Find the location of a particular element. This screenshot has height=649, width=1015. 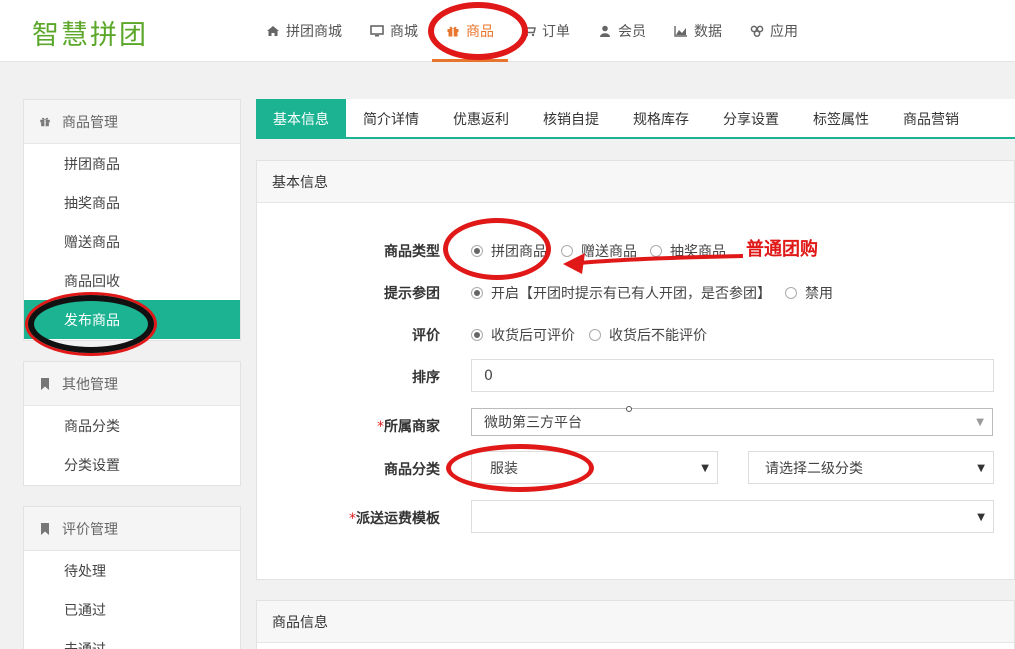

radio-pintuan-goods: 拼团商品 is located at coordinates (509, 251).